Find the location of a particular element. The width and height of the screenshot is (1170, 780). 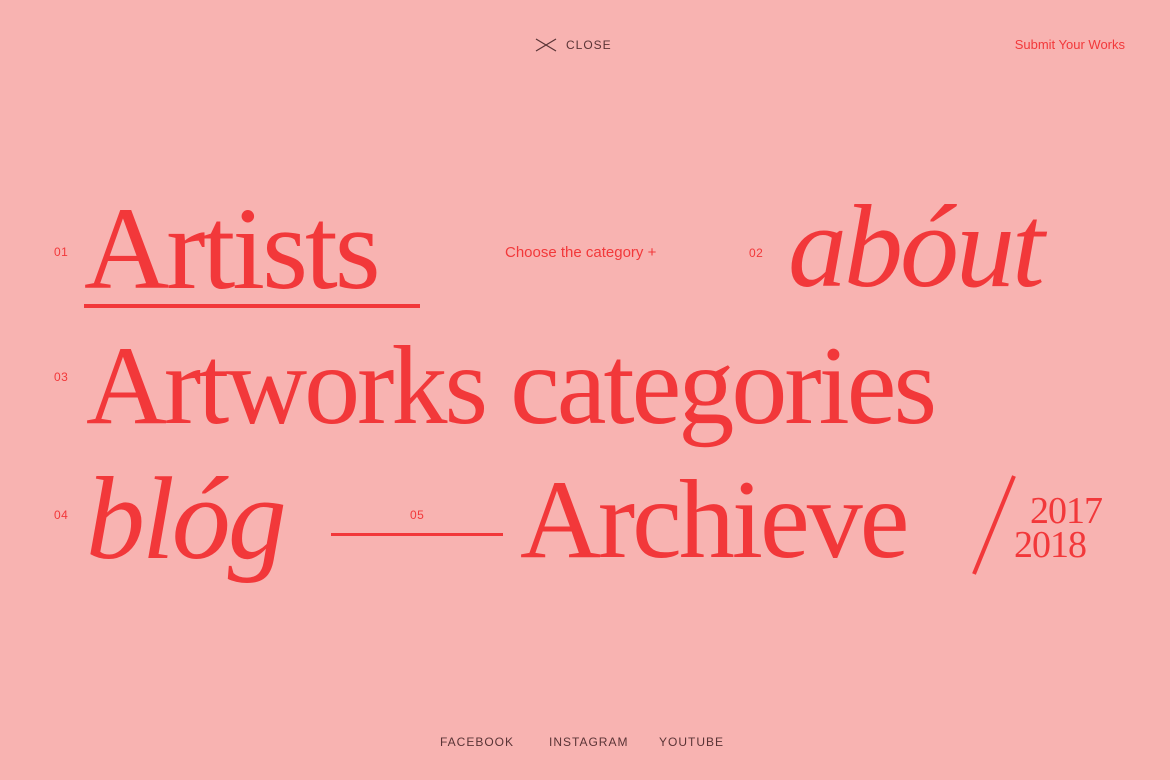

facebook-link: FACEBOOK is located at coordinates (477, 742).